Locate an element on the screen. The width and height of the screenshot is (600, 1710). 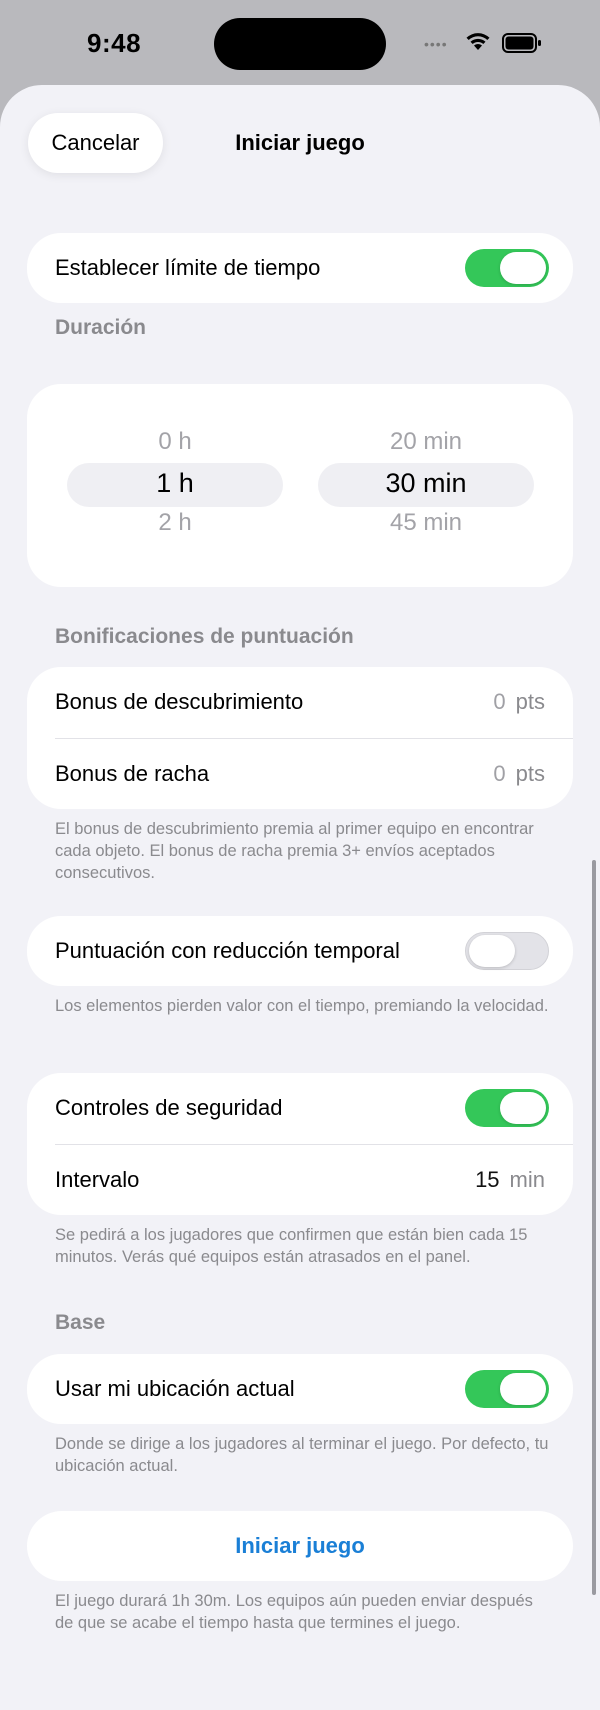
streak-bonus-value: 0 pts is located at coordinates (519, 774).